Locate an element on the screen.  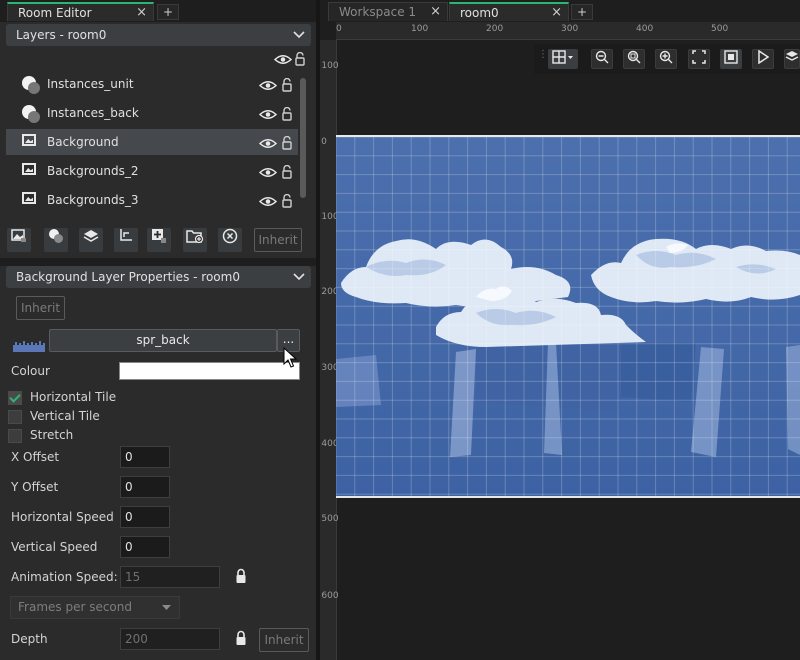
x-offset-label: X Offset is located at coordinates (35, 457).